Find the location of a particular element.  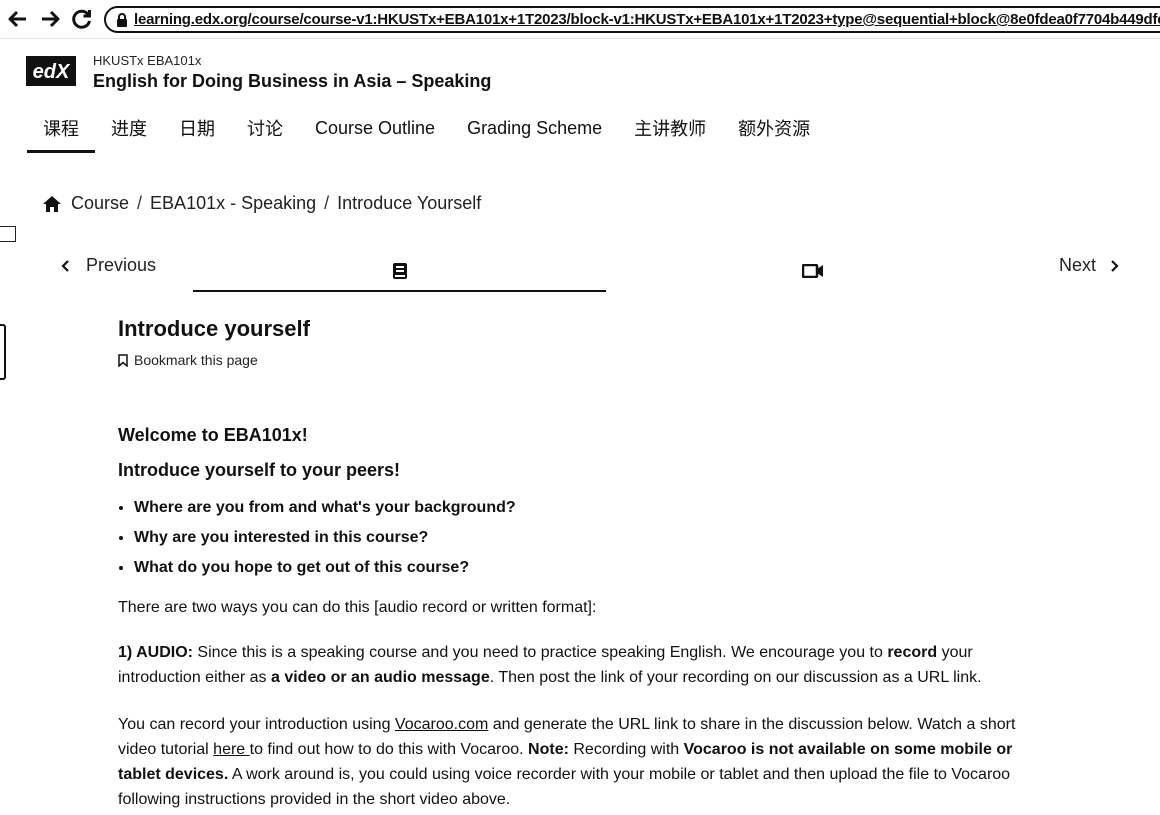

audio-label: 1) AUDIO: is located at coordinates (155, 652).